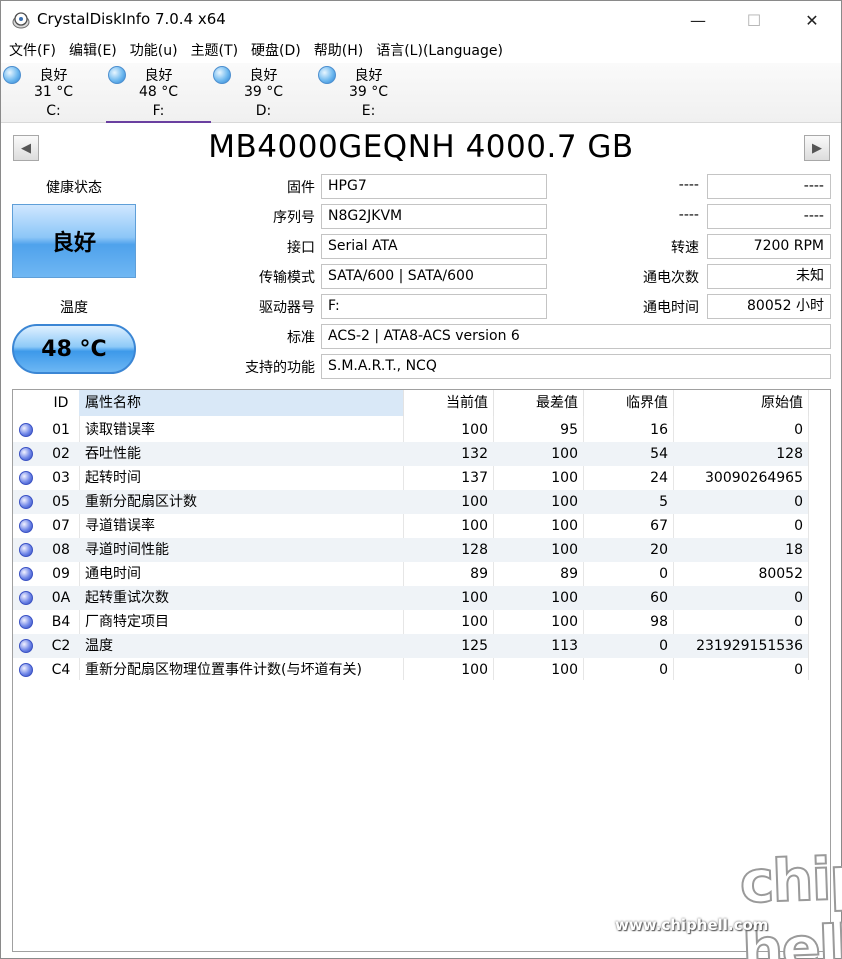 This screenshot has height=959, width=842. I want to click on serial-field: N8G2JKVM, so click(434, 216).